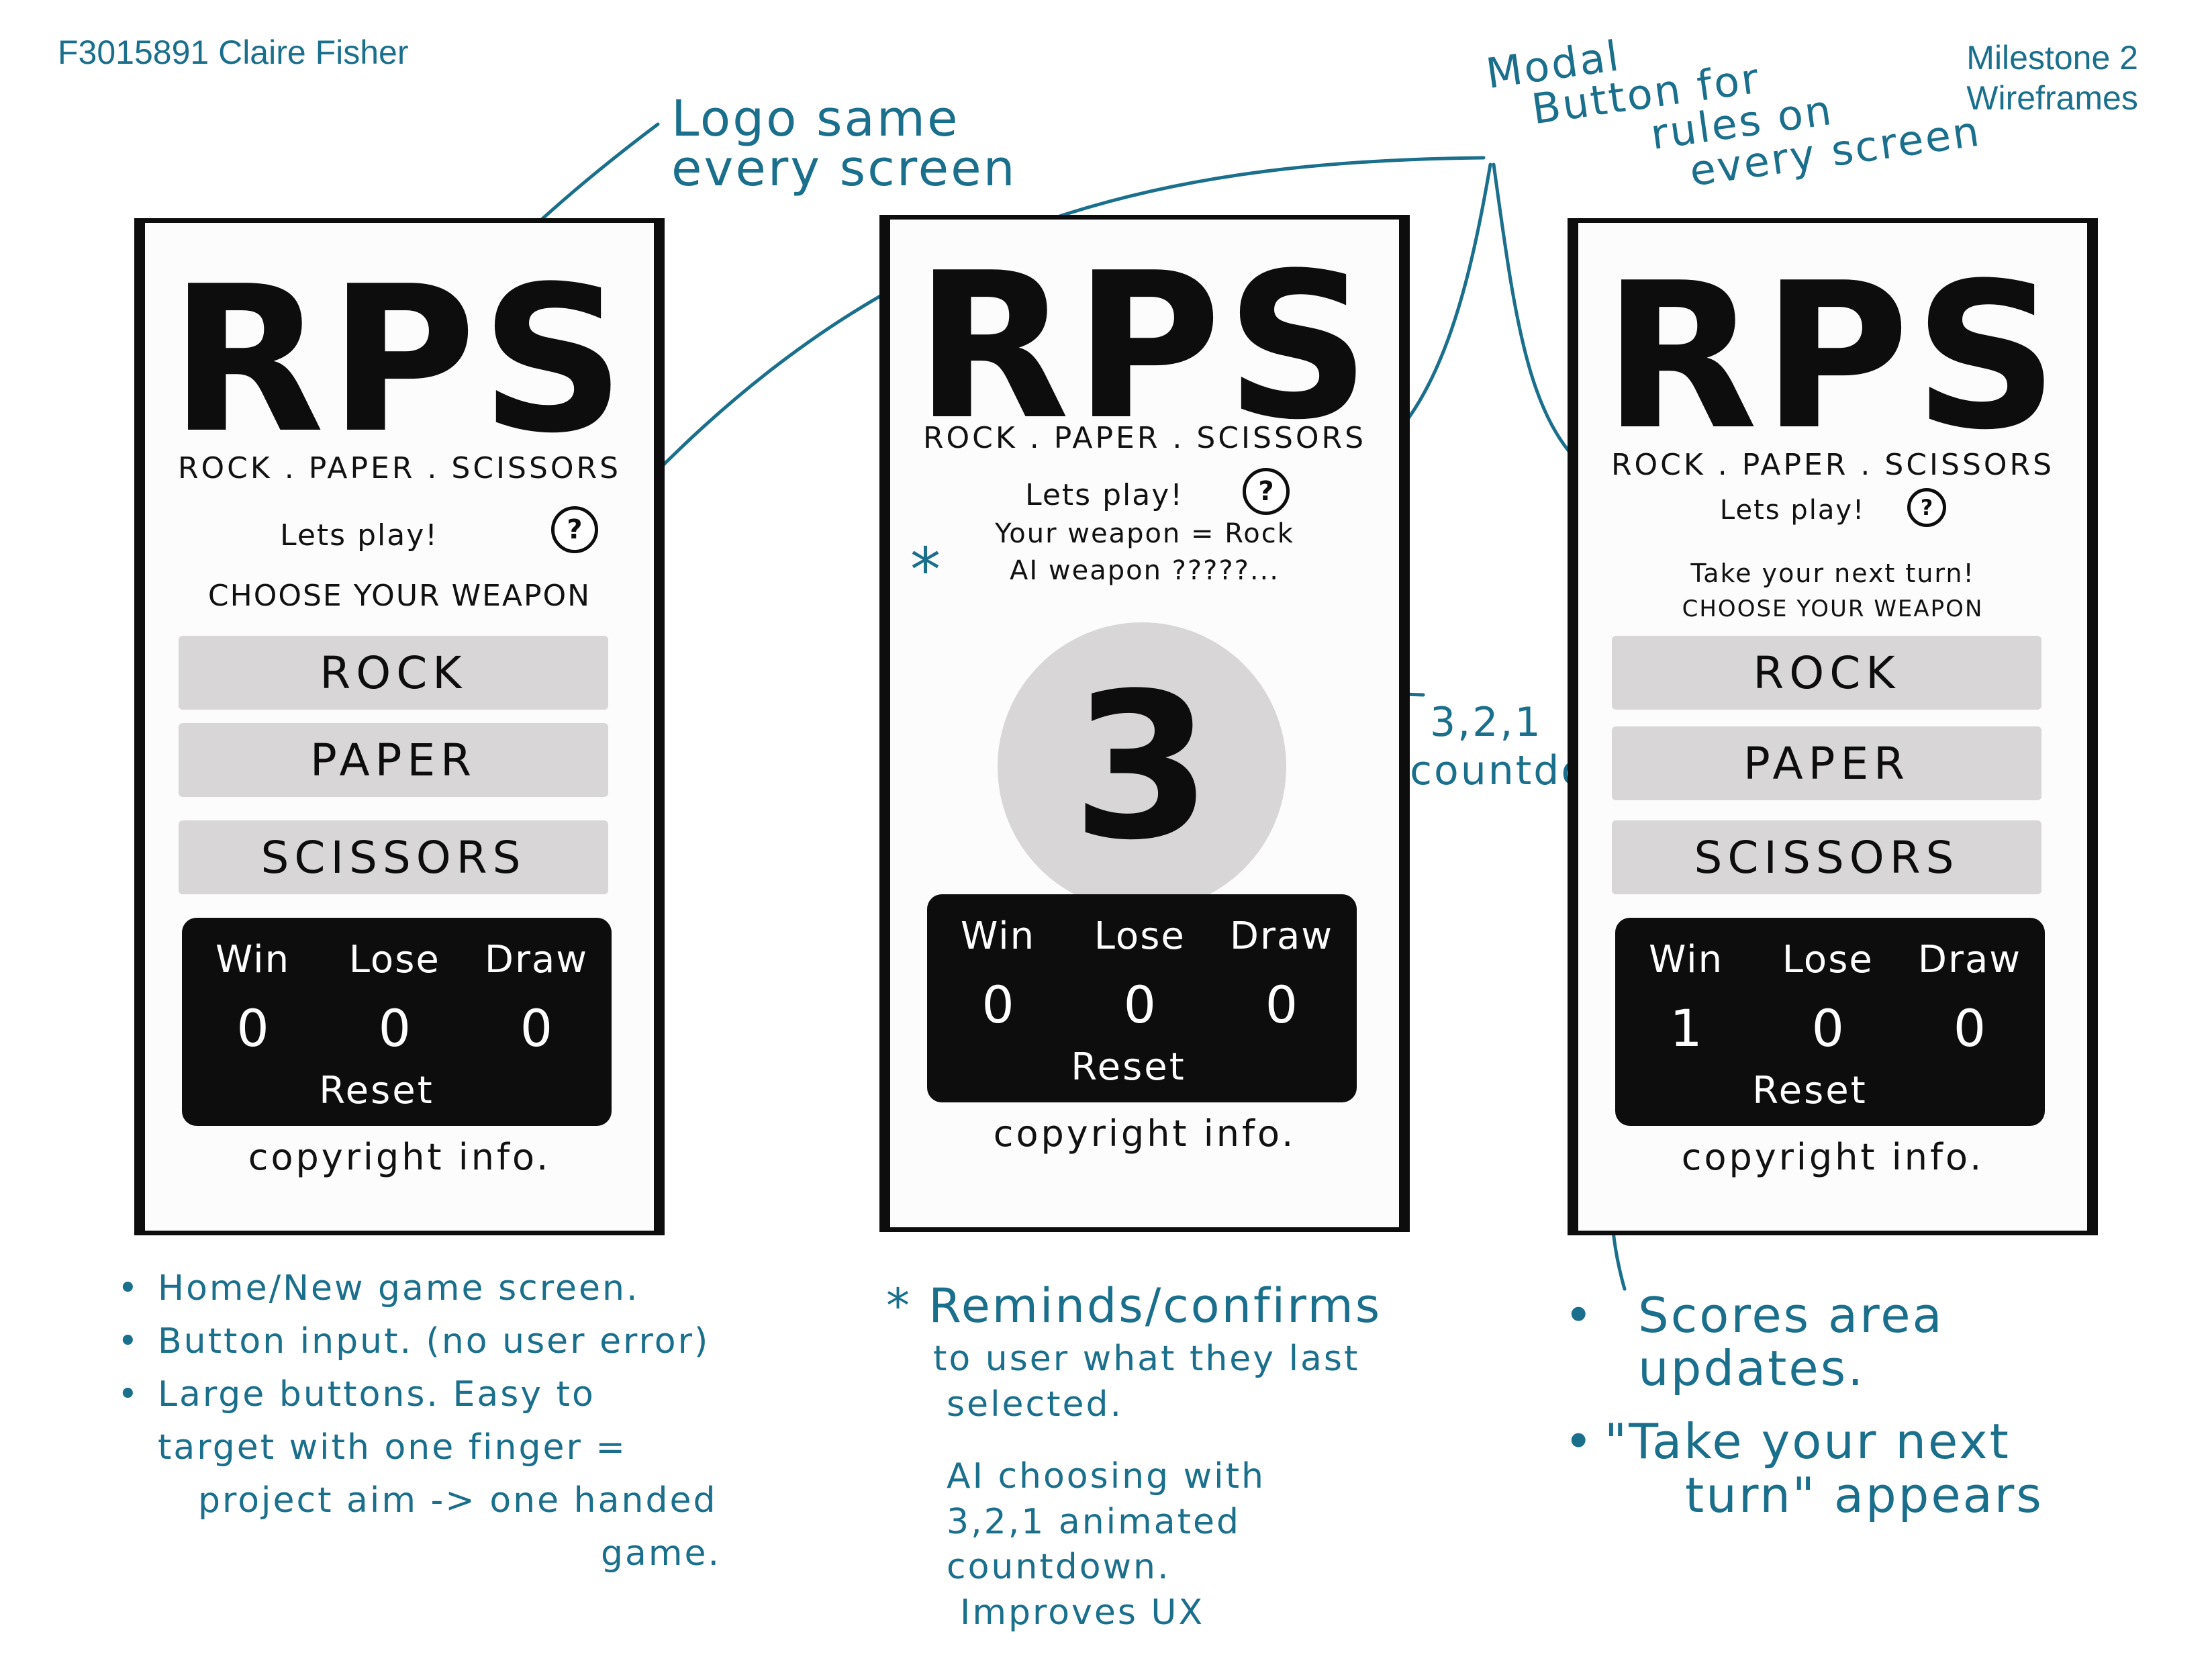 This screenshot has width=2212, height=1665. I want to click on note-line: "Take your next, so click(1866, 1442).